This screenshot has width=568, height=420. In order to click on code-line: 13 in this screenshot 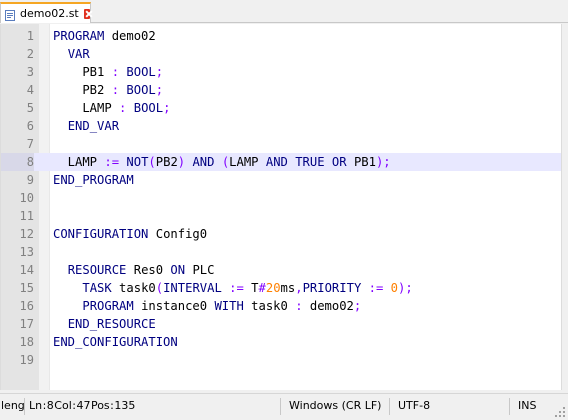, I will do `click(281, 252)`.